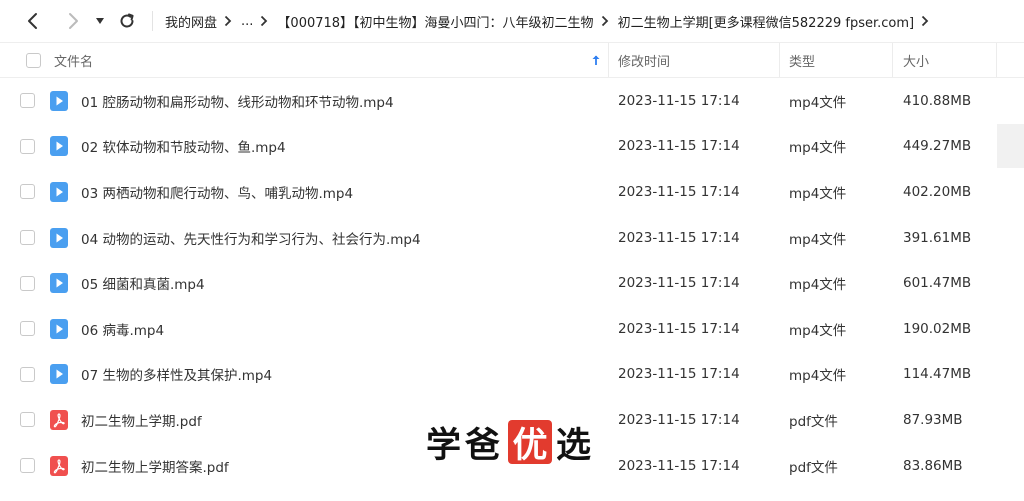 Image resolution: width=1024 pixels, height=501 pixels. I want to click on history-dropdown-button, so click(100, 21).